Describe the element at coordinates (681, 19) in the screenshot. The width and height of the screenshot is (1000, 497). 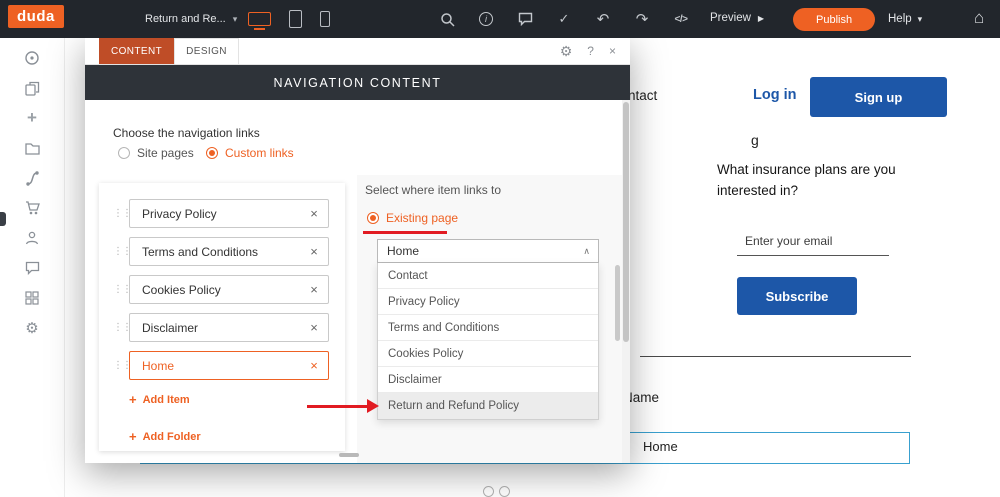
I see `dev-mode-icon: </>` at that location.